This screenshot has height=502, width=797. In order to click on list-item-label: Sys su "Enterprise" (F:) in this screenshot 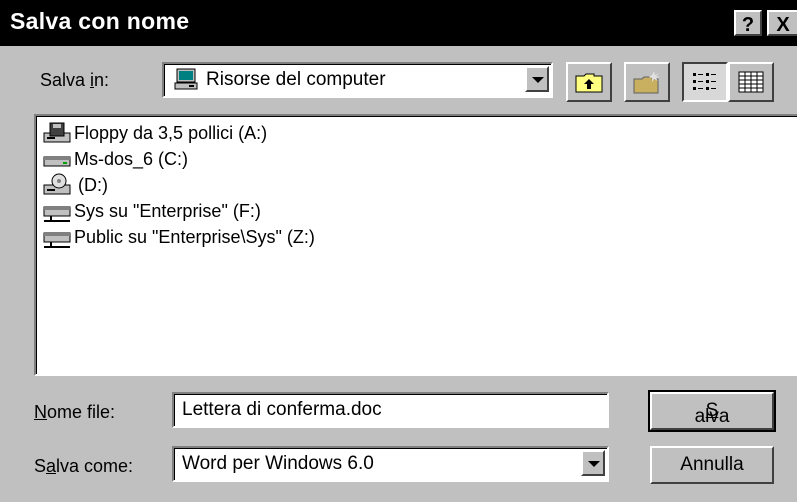, I will do `click(167, 210)`.